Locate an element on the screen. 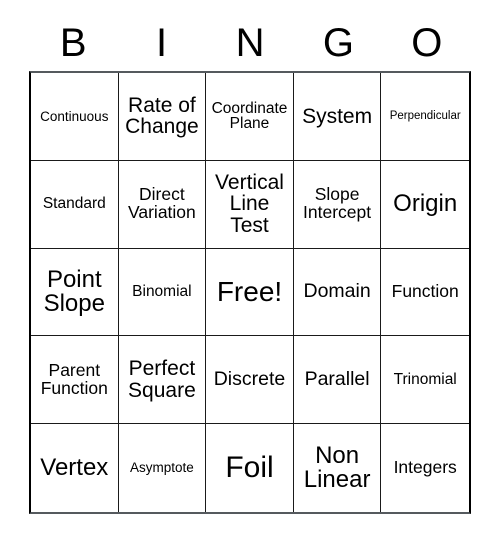  bingo-cell-label: Point Slope is located at coordinates (74, 291).